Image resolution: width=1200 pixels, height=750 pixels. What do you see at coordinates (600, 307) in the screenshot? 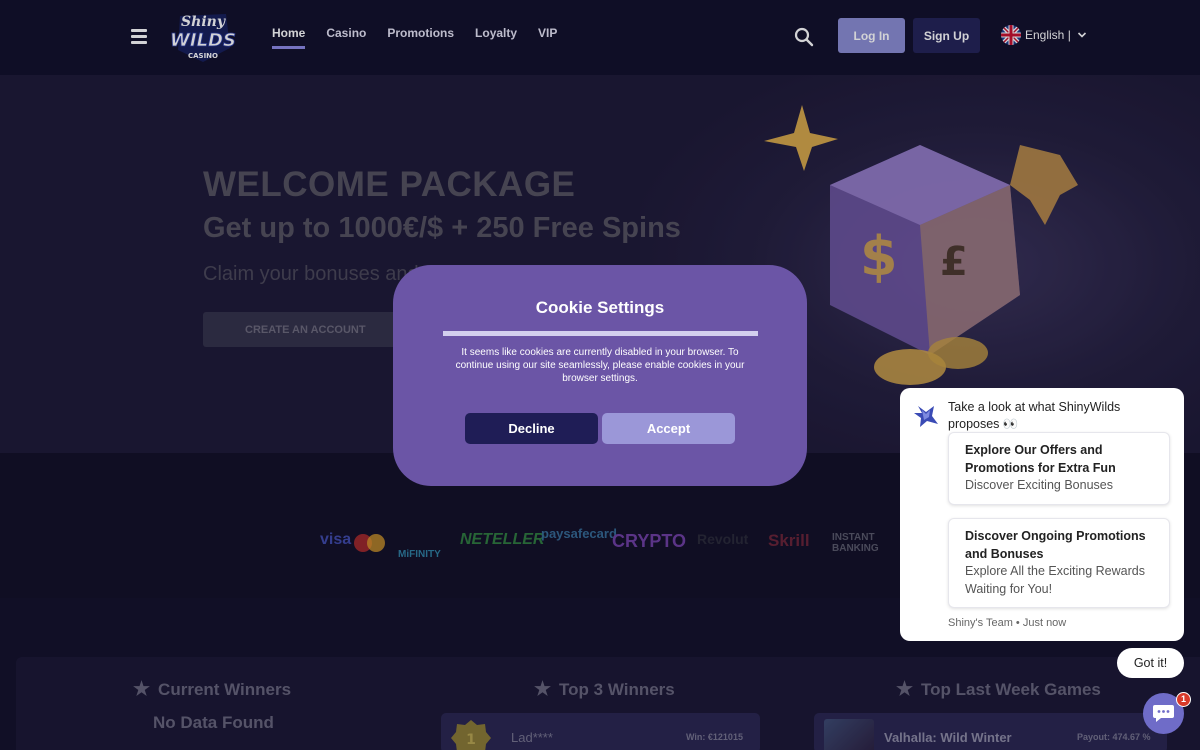
I see `cookie-modal-title: Cookie Settings` at bounding box center [600, 307].